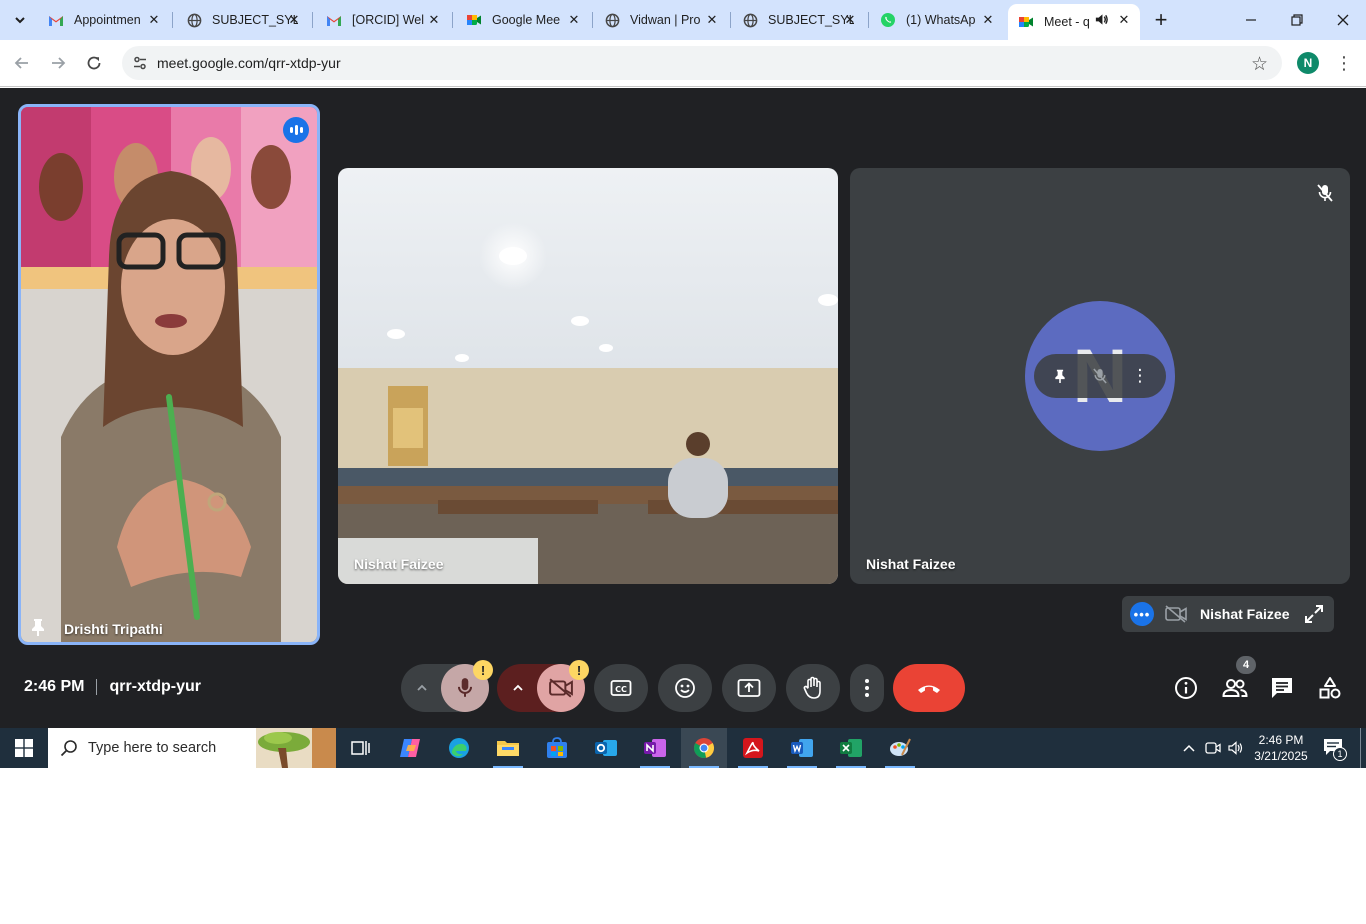 This screenshot has height=924, width=1366. I want to click on activities-button, so click(1330, 688).